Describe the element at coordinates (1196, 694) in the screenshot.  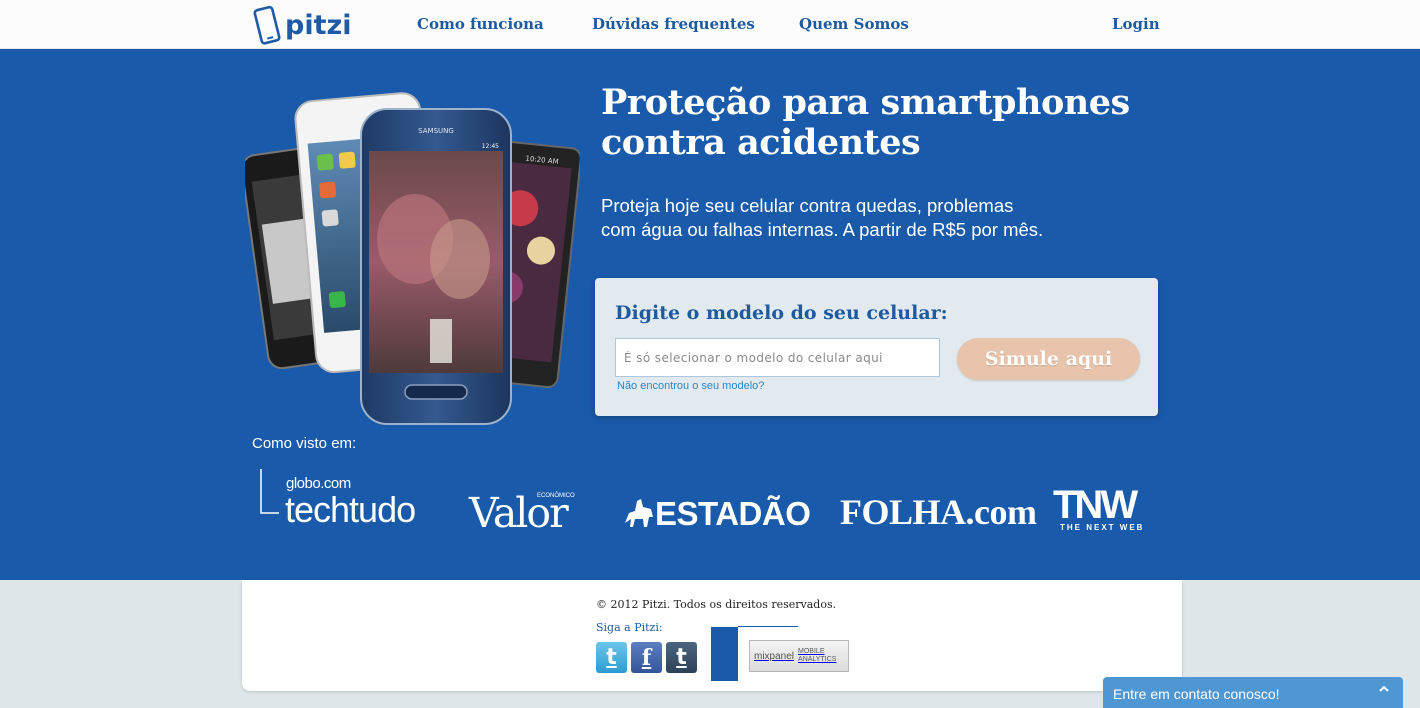
I see `contact-label: Entre em contato conosco!` at that location.